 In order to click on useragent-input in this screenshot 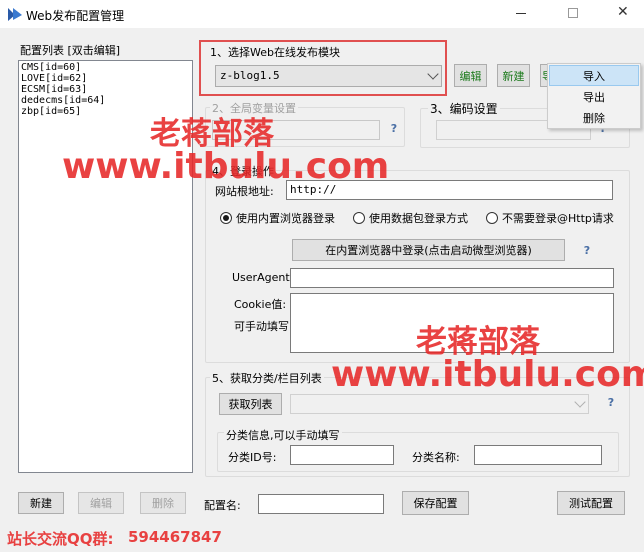, I will do `click(452, 278)`.